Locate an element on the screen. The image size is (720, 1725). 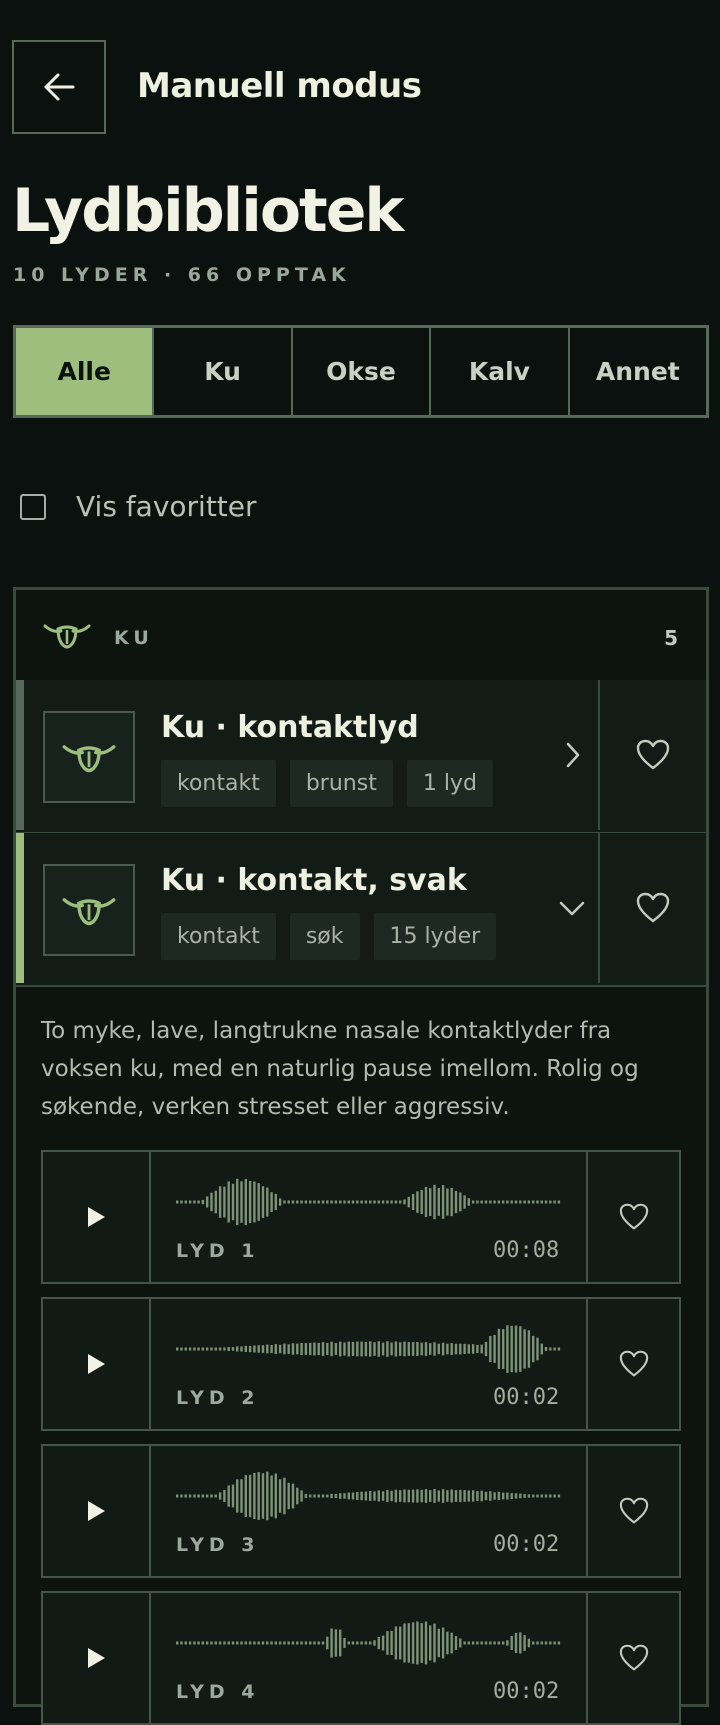
chevron-down-icon is located at coordinates (572, 909).